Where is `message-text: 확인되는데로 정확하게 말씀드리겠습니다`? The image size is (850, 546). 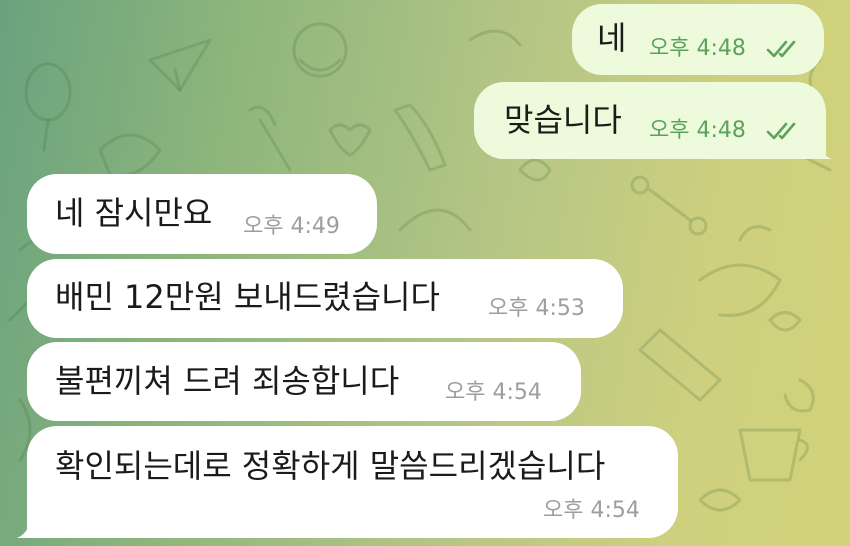
message-text: 확인되는데로 정확하게 말씀드리겠습니다 is located at coordinates (330, 466).